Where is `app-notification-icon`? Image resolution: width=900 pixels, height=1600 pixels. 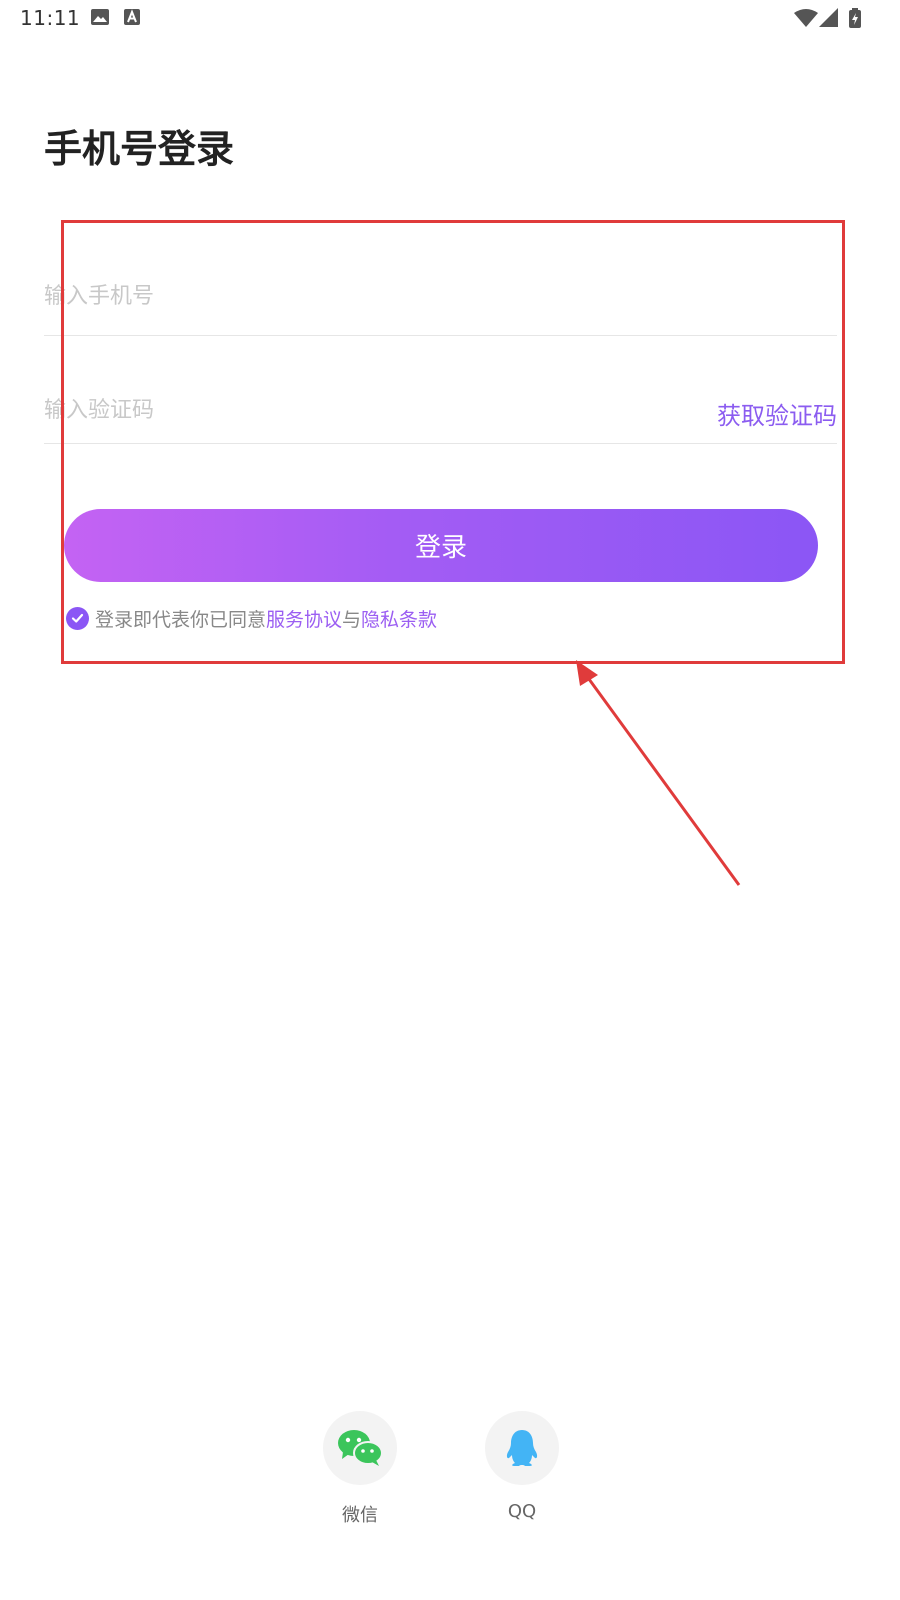 app-notification-icon is located at coordinates (132, 17).